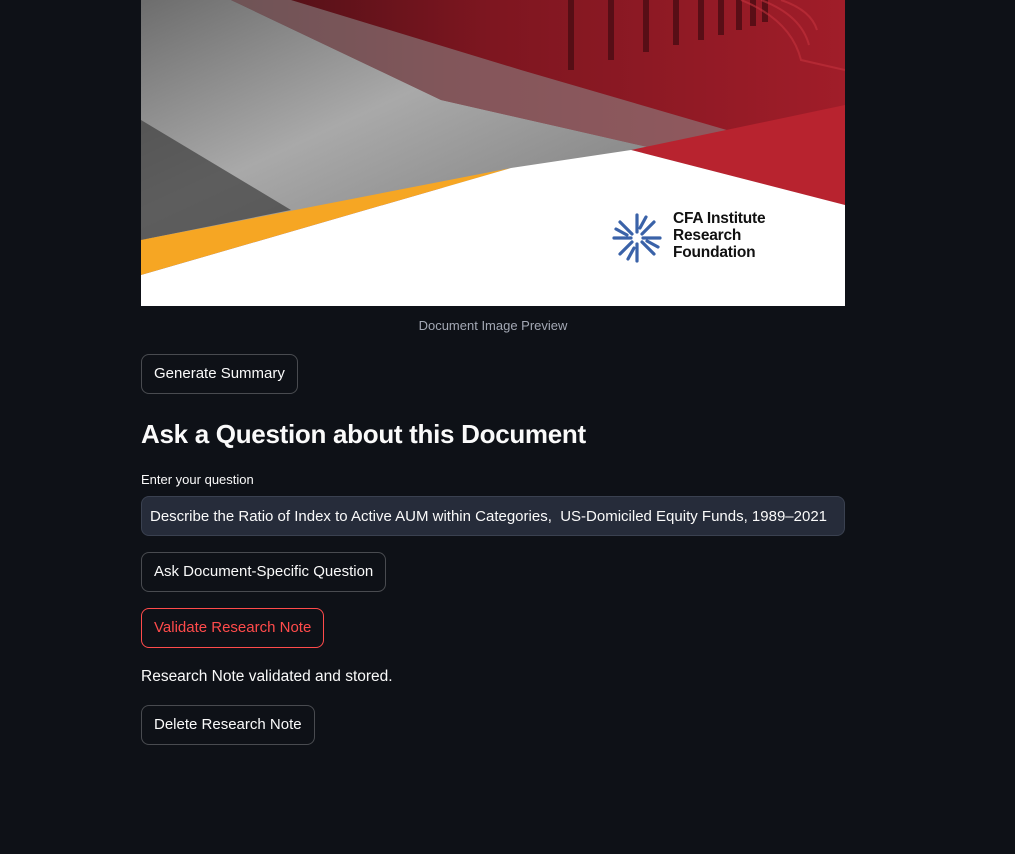 The height and width of the screenshot is (854, 1015). I want to click on cover-logo: CFA Institute Research Foundation, so click(688, 235).